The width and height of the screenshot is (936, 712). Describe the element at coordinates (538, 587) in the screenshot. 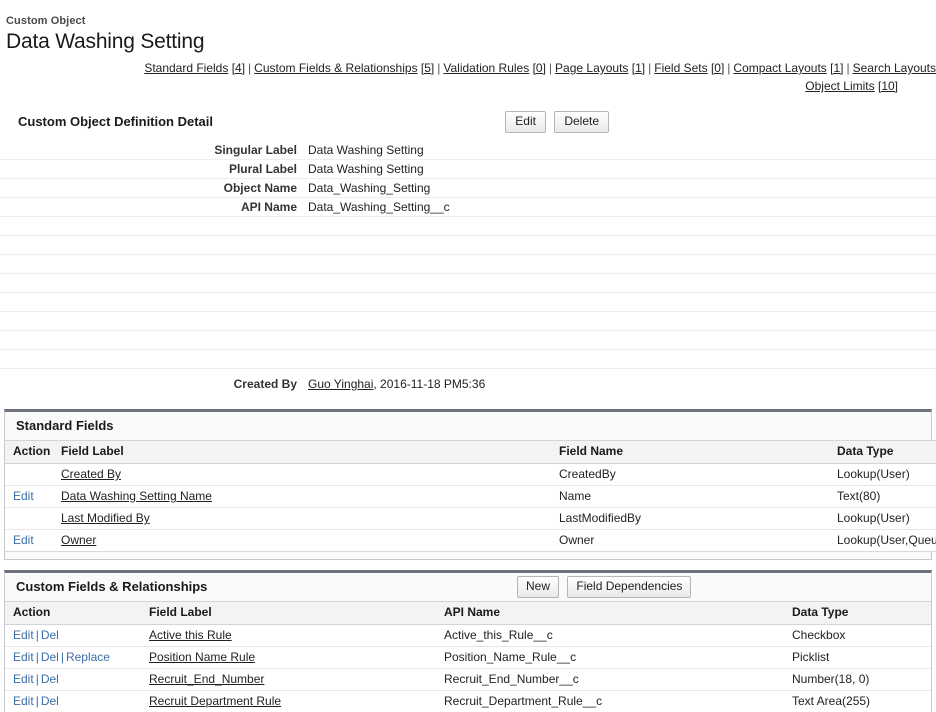

I see `new-button: New` at that location.